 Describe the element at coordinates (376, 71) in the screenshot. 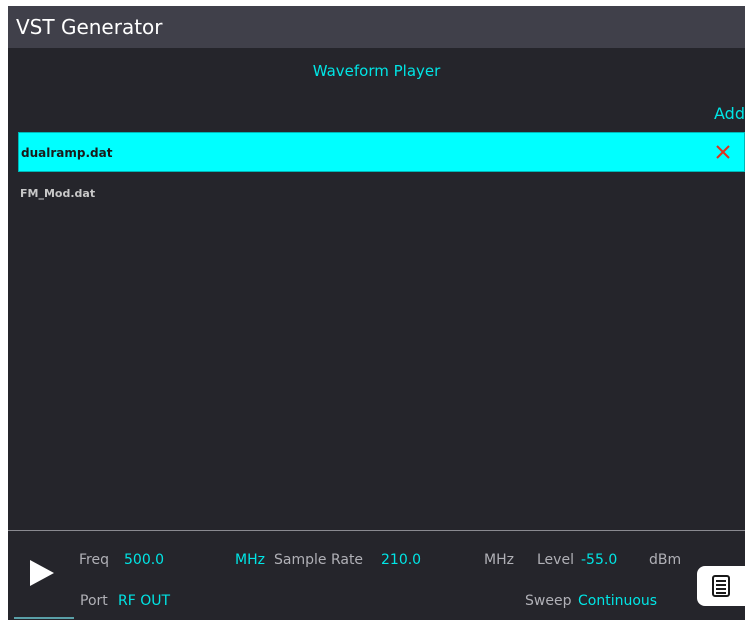

I see `page-heading: Waveform Player` at that location.